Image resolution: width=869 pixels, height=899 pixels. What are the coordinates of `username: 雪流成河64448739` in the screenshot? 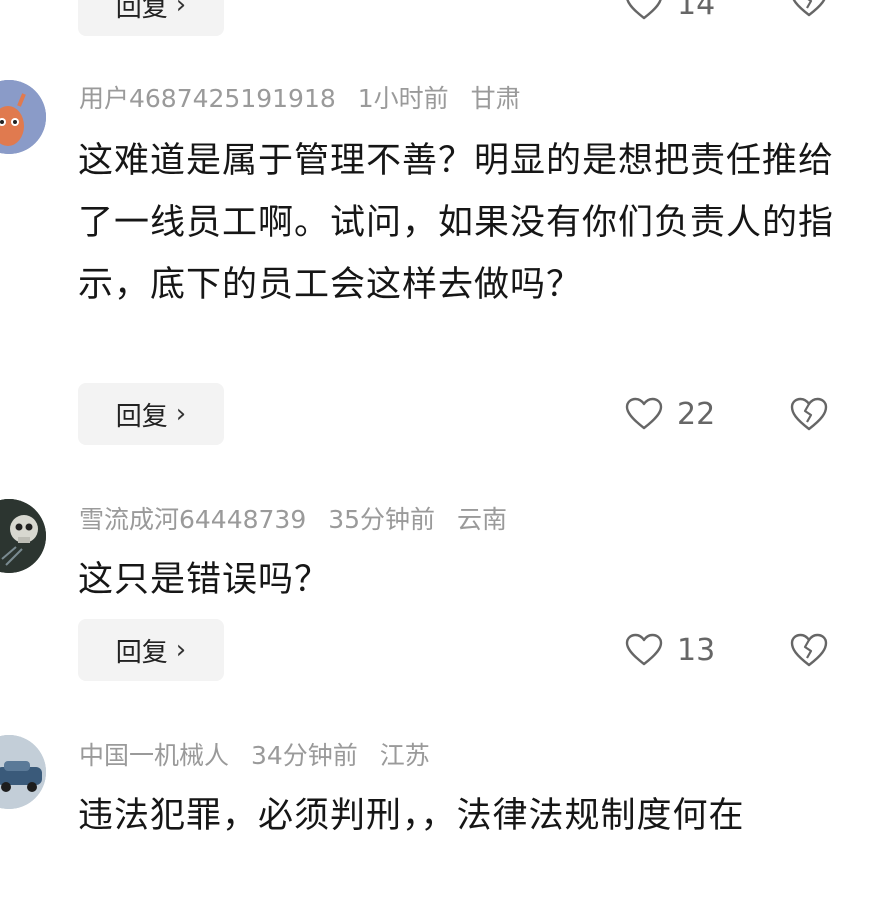 It's located at (192, 519).